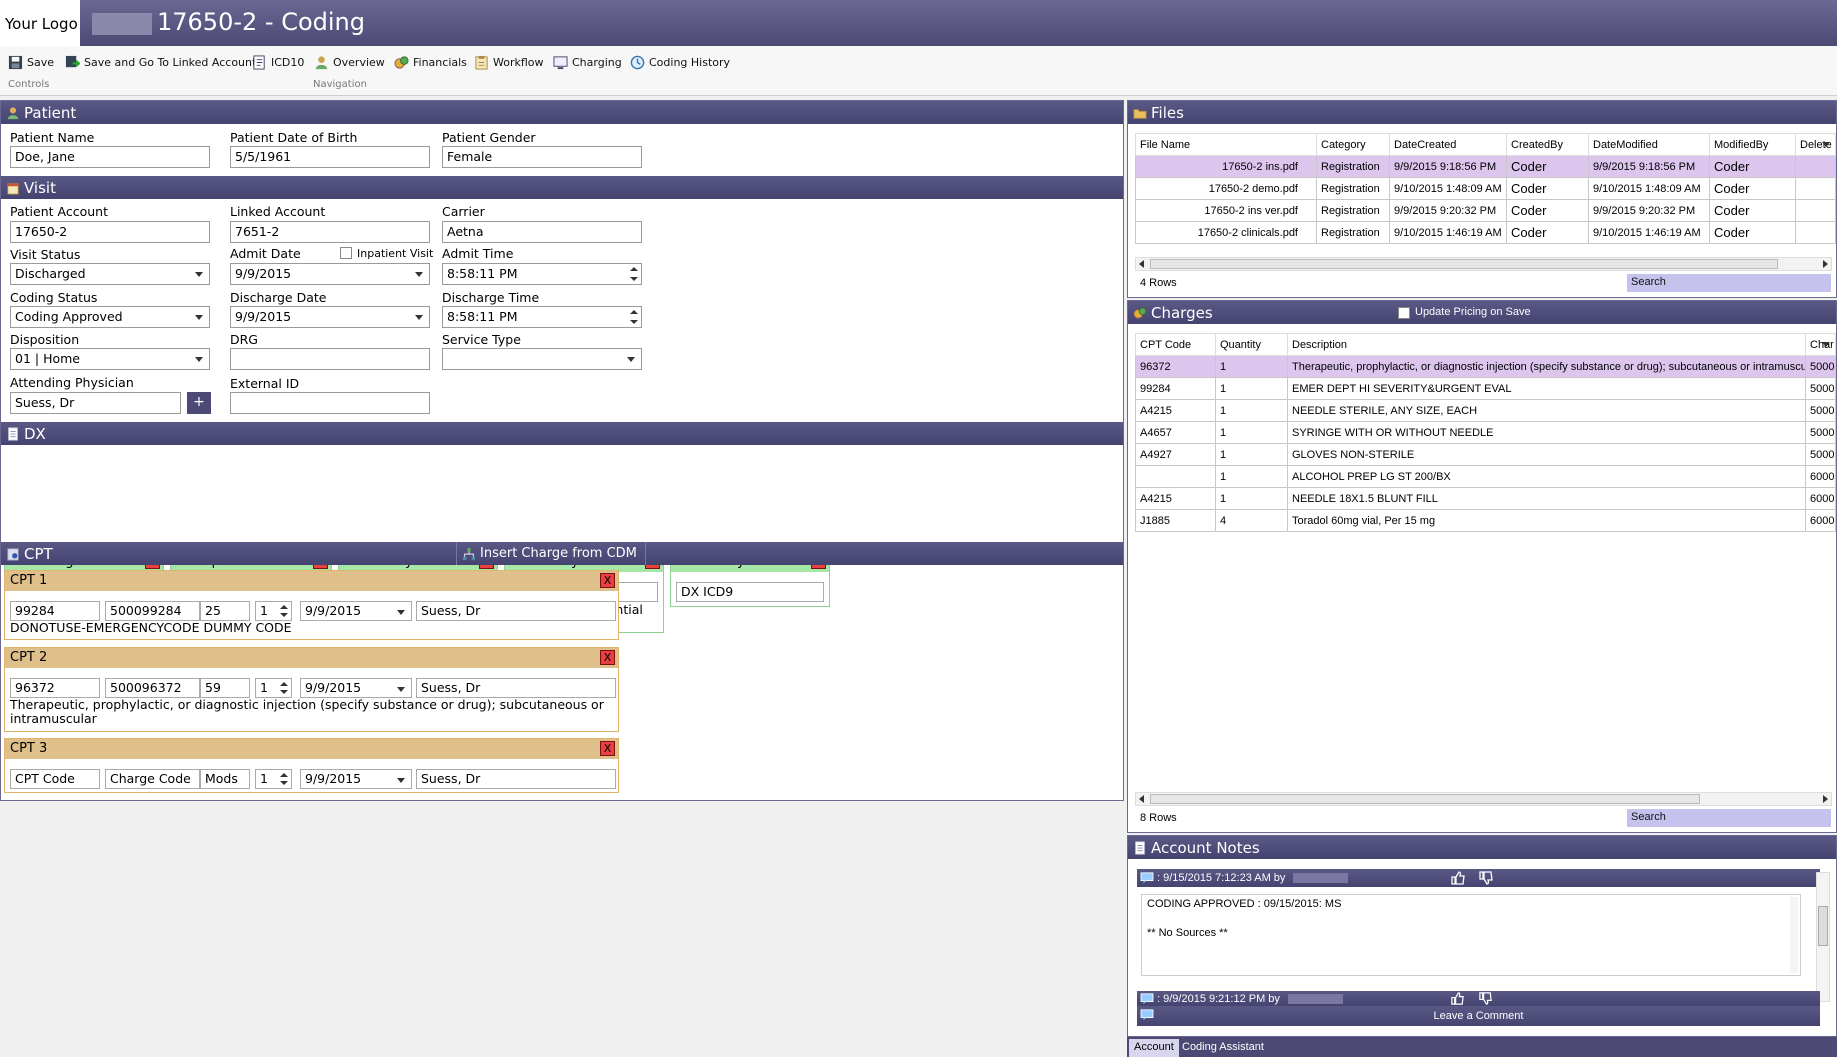  What do you see at coordinates (152, 688) in the screenshot?
I see `charge-code-field: 500096372` at bounding box center [152, 688].